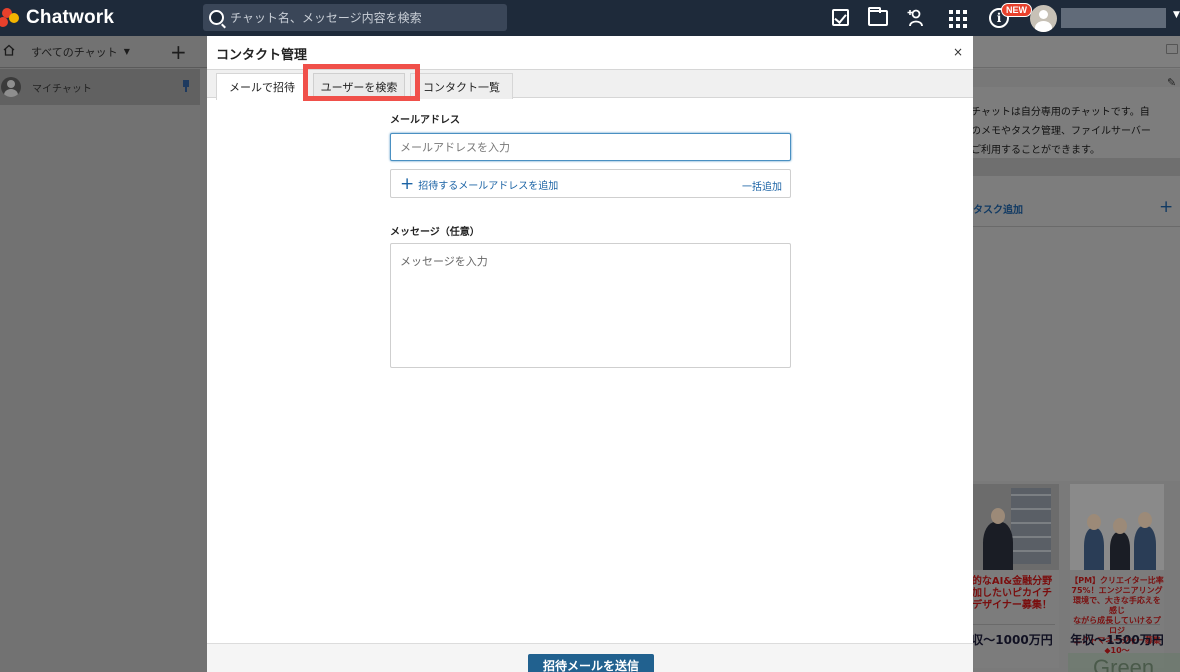  What do you see at coordinates (590, 239) in the screenshot?
I see `invite-form: メールアドレス + 招待するメールアドレスを追加 一括追加 メッセージ（任意）` at bounding box center [590, 239].